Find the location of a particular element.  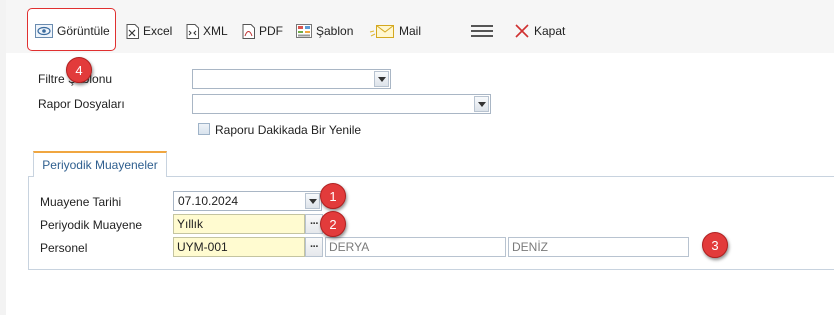

inspection-date-field: 07.10.2024 is located at coordinates (247, 201).